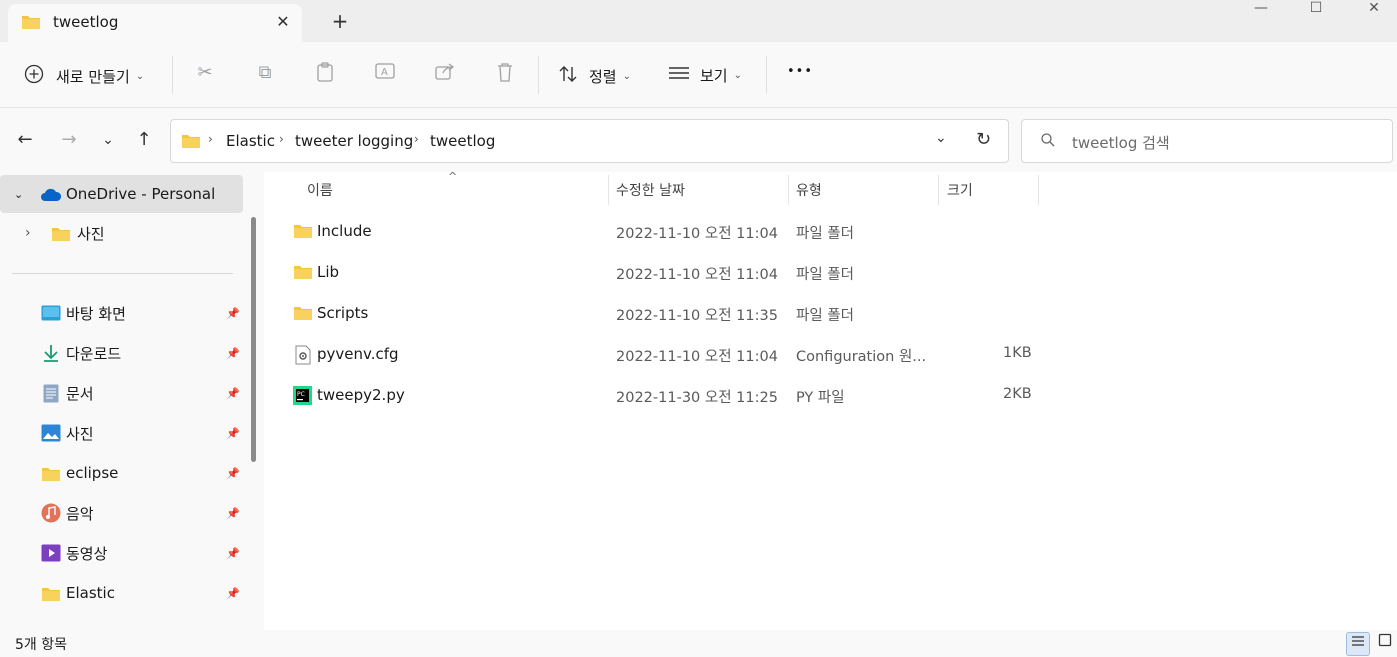 This screenshot has width=1397, height=657. I want to click on forward-arrow-icon: →, so click(69, 140).